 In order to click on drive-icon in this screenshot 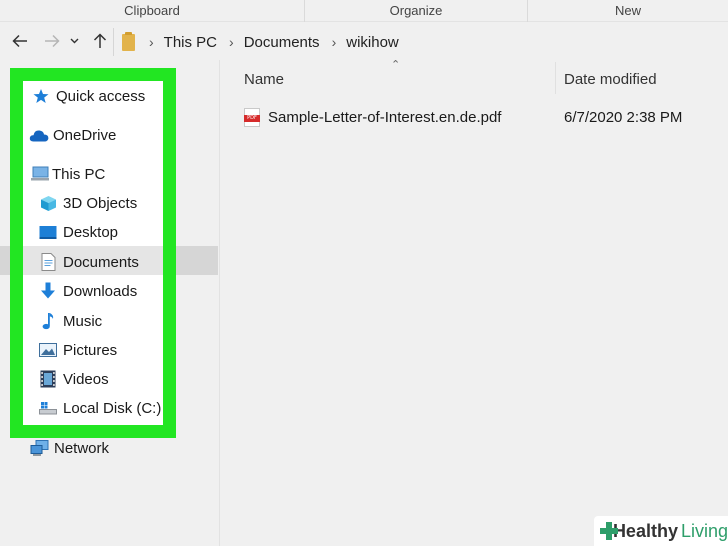, I will do `click(48, 408)`.